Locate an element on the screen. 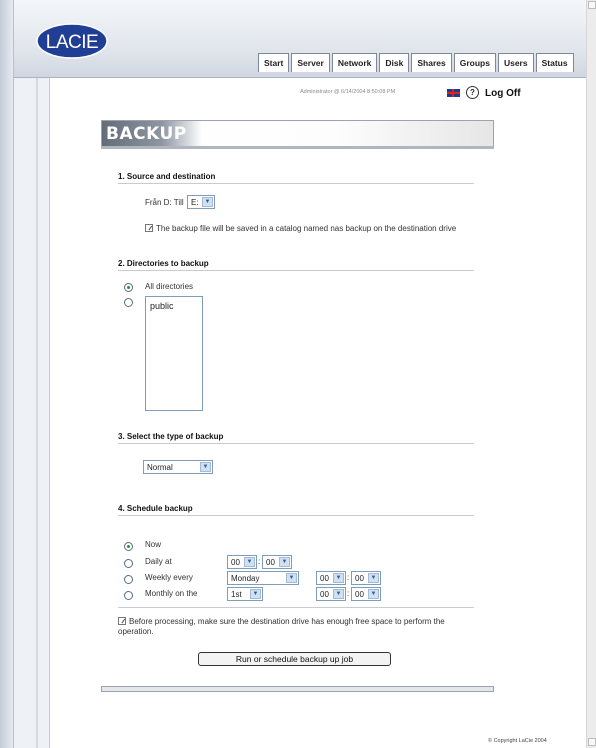 This screenshot has width=596, height=748. tab-status: Status is located at coordinates (554, 62).